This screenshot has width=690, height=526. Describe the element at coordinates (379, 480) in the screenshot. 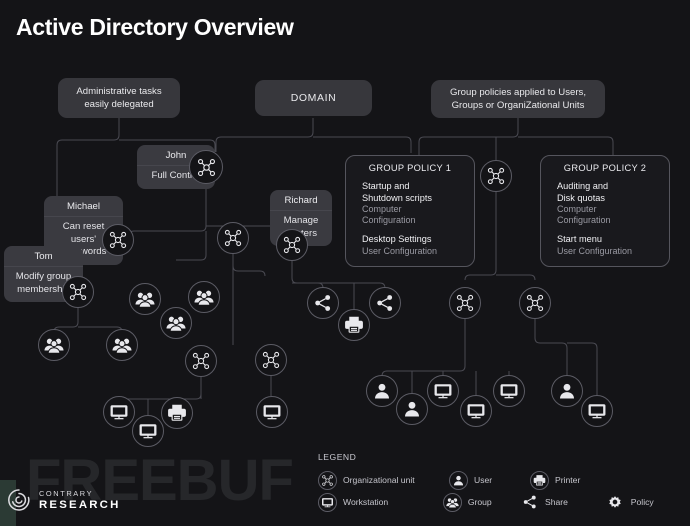

I see `legend-item-label: Organizational unit` at that location.